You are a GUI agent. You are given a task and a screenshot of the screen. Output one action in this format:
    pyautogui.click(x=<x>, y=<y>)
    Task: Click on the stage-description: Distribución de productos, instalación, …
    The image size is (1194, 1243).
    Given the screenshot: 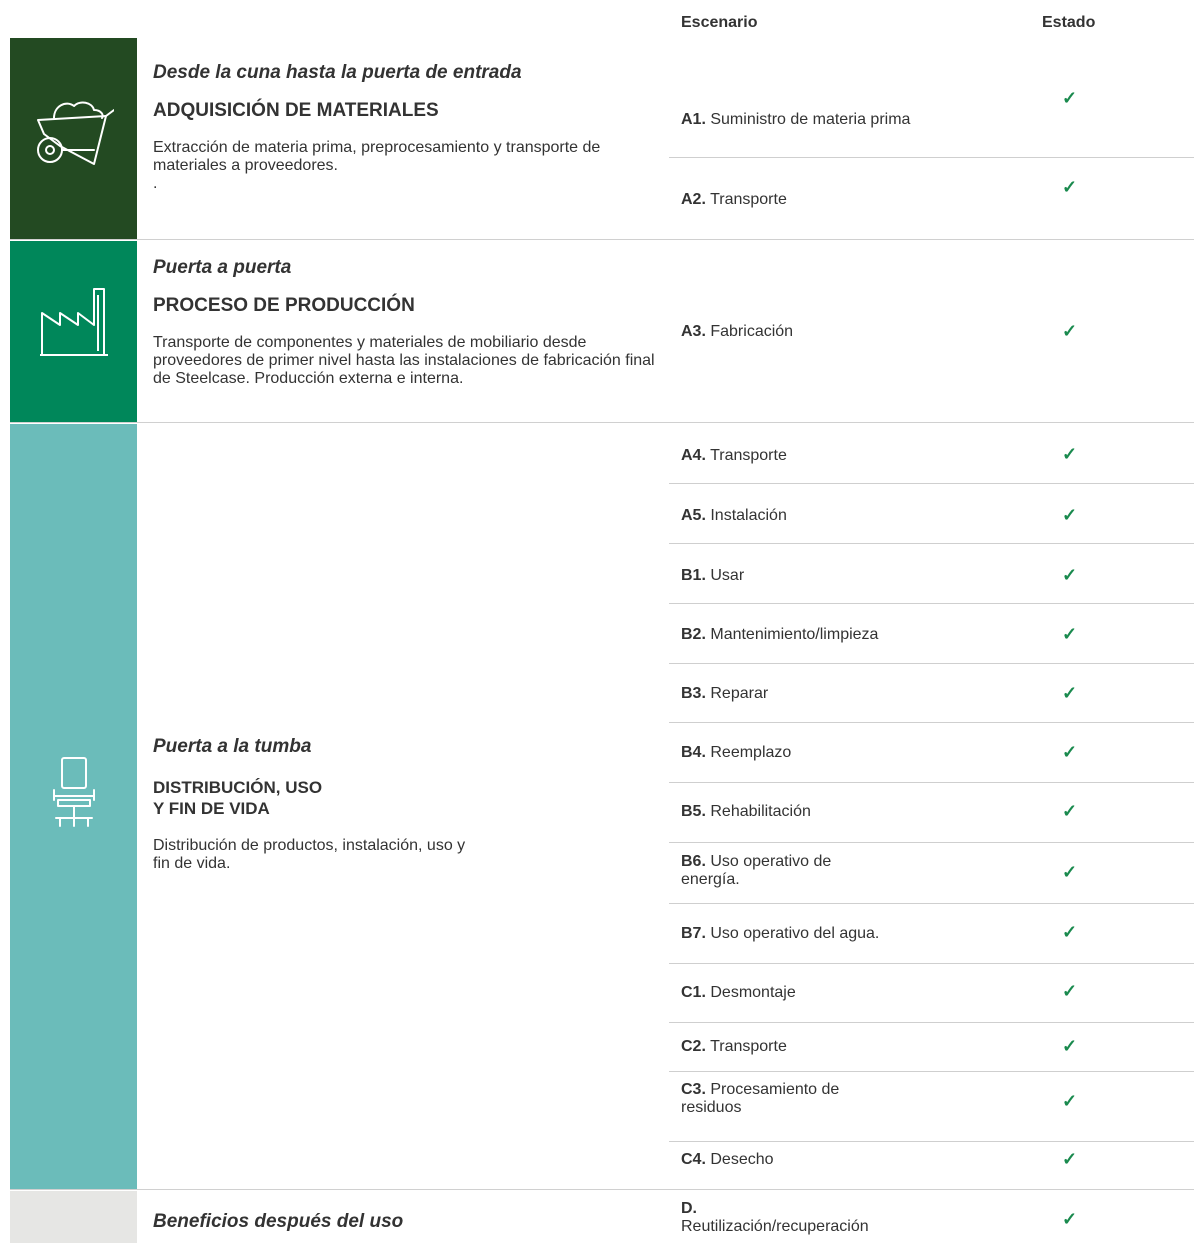 What is the action you would take?
    pyautogui.click(x=309, y=854)
    